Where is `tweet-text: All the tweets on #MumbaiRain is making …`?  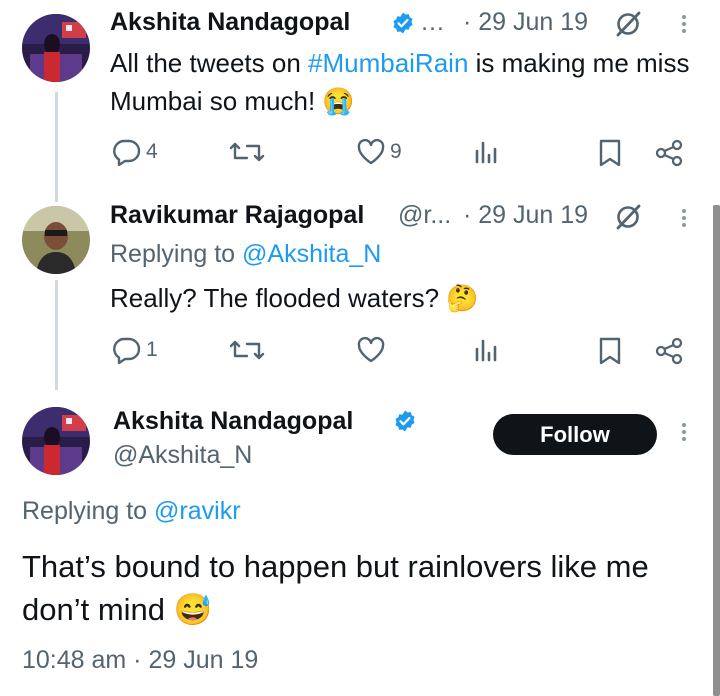
tweet-text: All the tweets on #MumbaiRain is making … is located at coordinates (400, 82).